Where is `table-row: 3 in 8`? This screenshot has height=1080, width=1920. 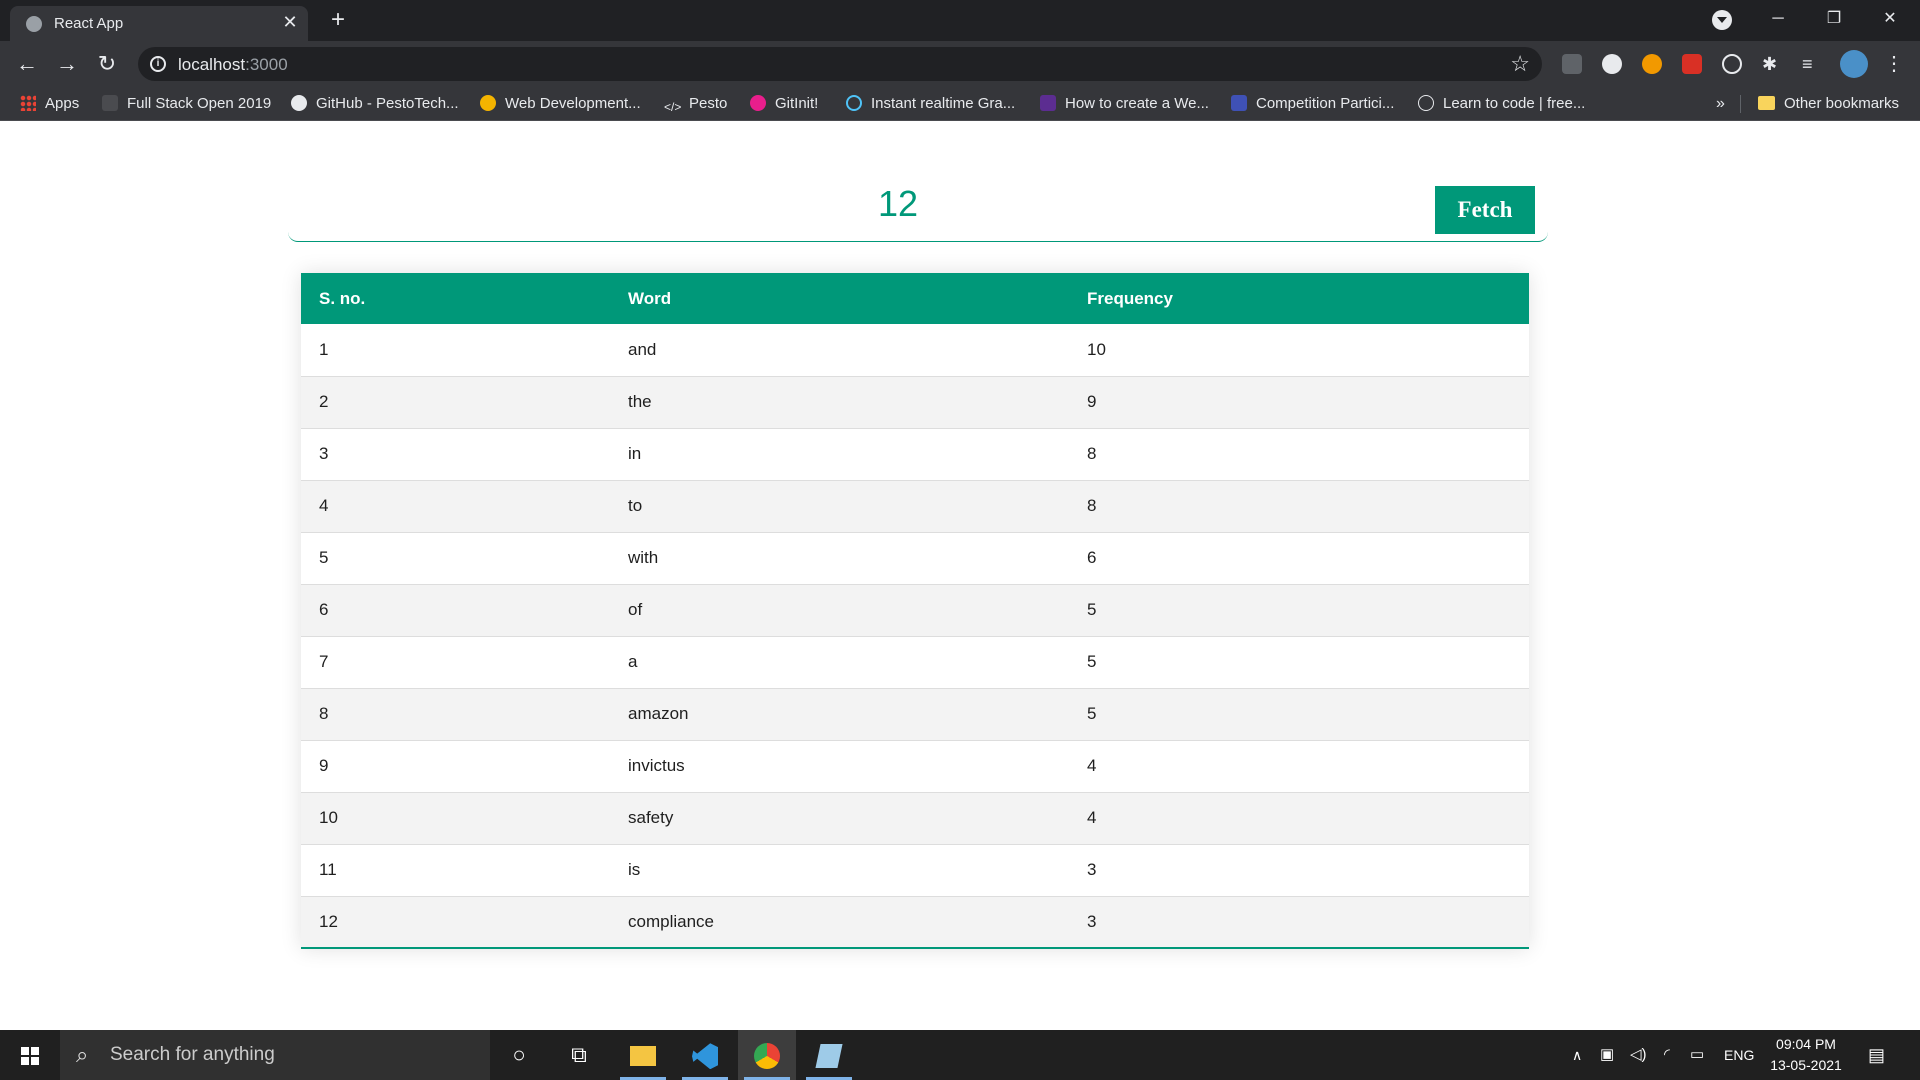
table-row: 3 in 8 is located at coordinates (915, 454).